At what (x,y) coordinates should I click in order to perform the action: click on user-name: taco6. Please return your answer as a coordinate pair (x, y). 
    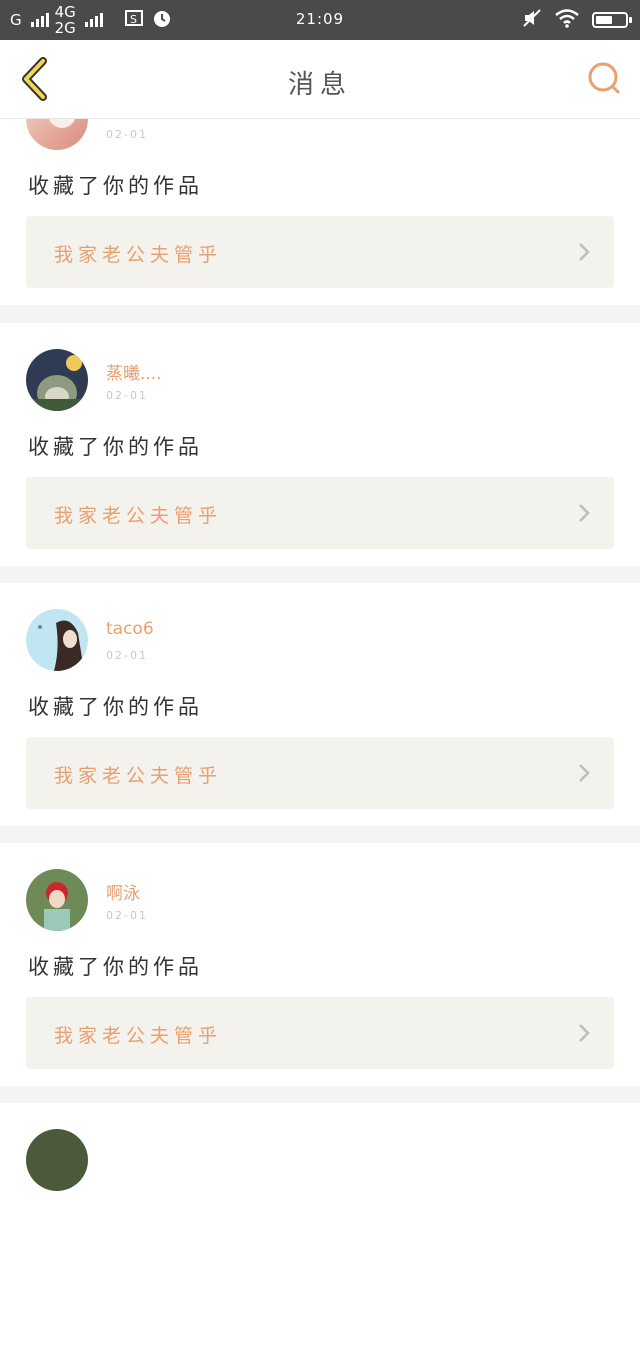
    Looking at the image, I should click on (130, 629).